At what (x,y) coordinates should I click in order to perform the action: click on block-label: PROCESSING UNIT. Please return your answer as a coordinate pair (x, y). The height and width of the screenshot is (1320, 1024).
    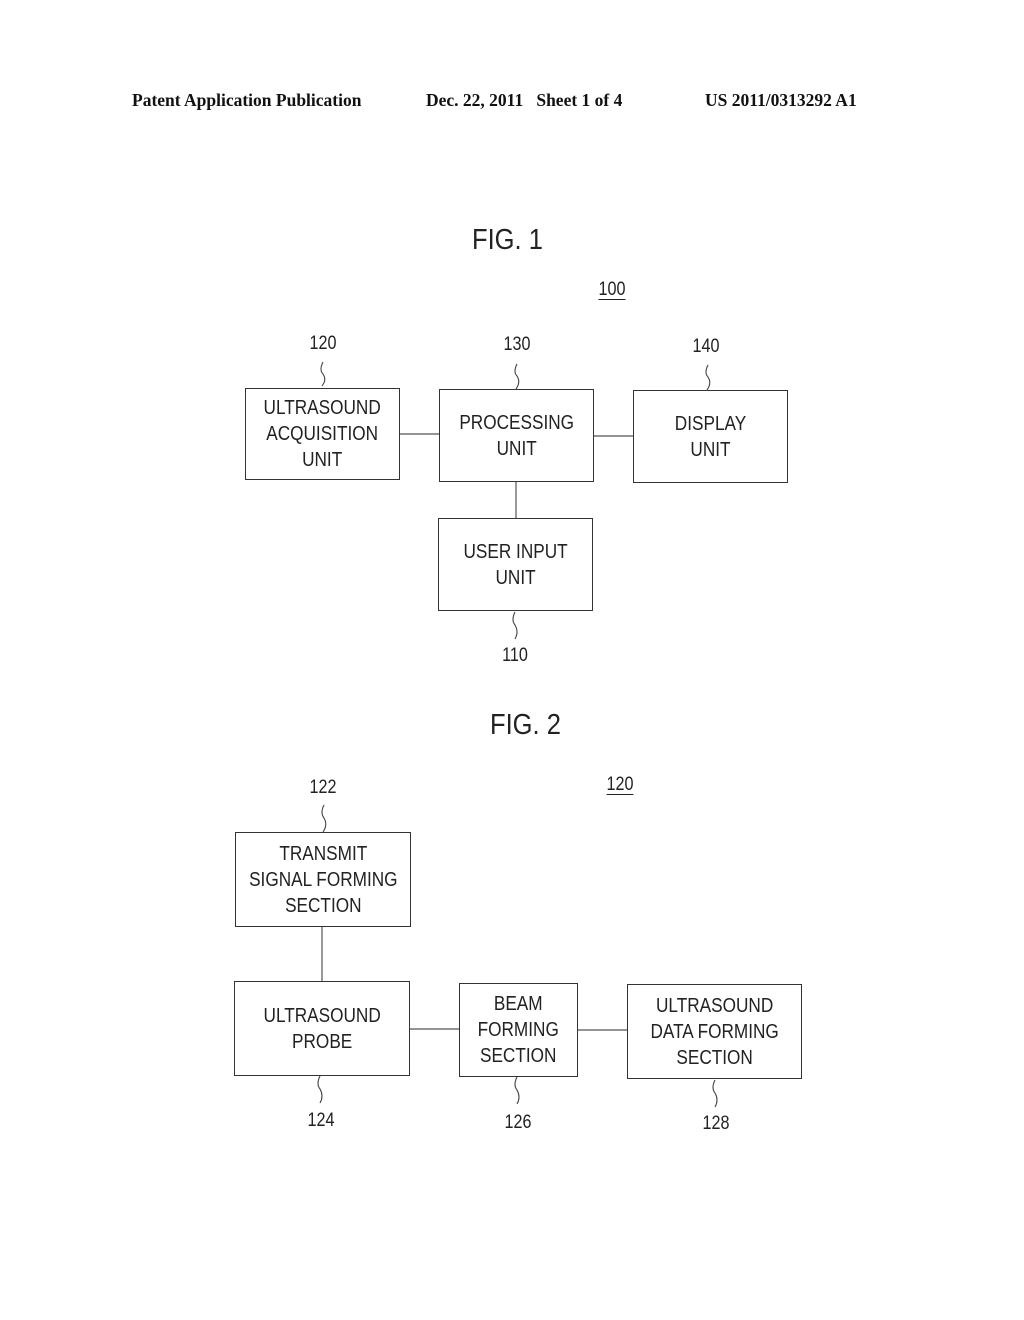
    Looking at the image, I should click on (516, 435).